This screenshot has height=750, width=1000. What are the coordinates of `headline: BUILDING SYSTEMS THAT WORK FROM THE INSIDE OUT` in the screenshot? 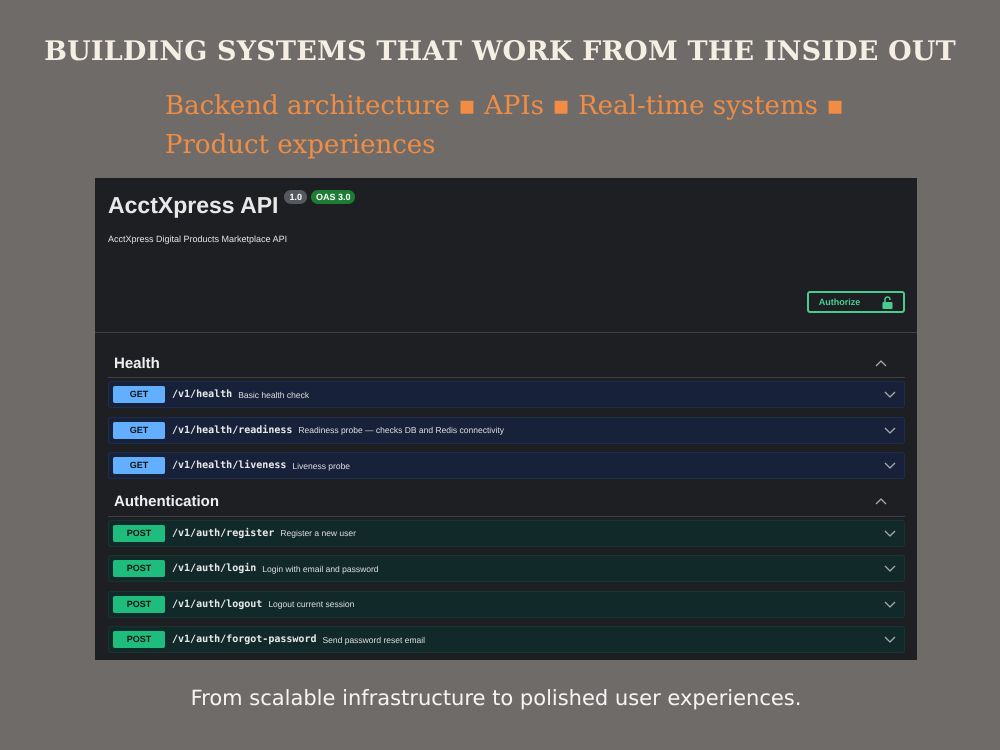 It's located at (500, 51).